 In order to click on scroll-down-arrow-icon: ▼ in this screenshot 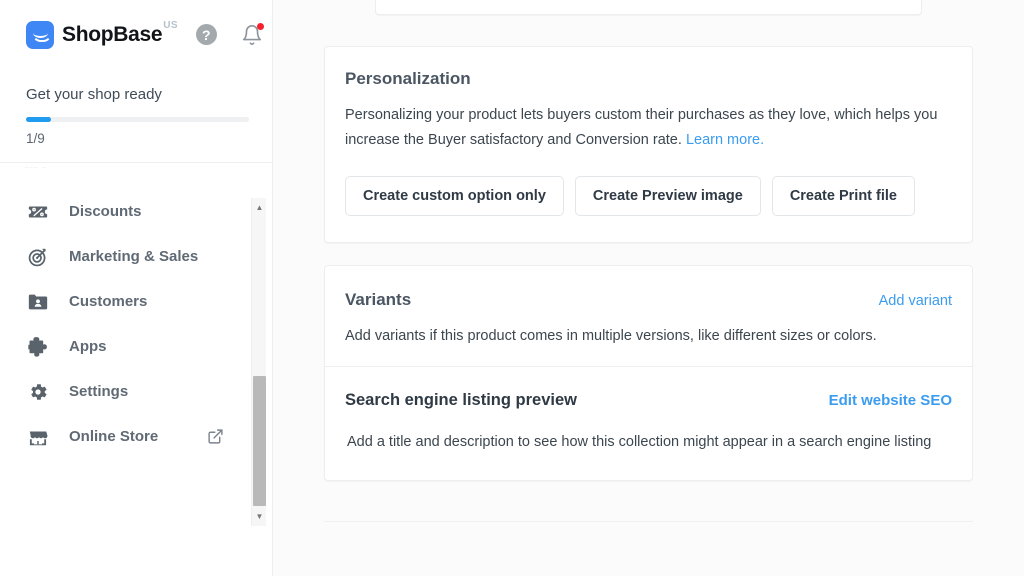, I will do `click(259, 516)`.